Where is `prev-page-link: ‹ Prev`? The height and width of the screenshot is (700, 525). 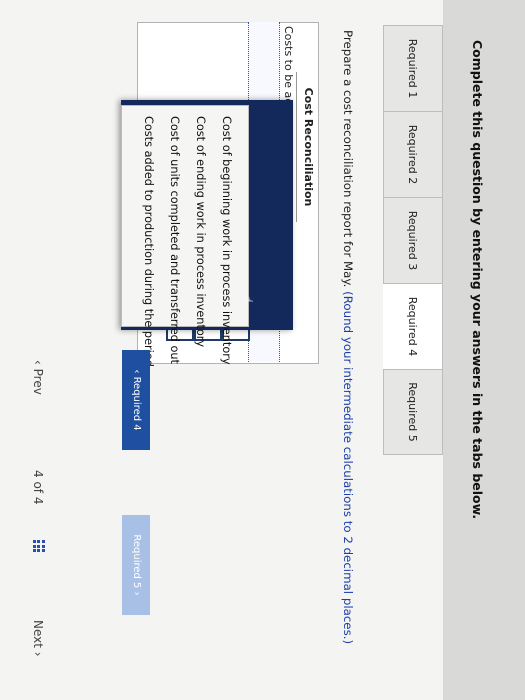 prev-page-link: ‹ Prev is located at coordinates (38, 377).